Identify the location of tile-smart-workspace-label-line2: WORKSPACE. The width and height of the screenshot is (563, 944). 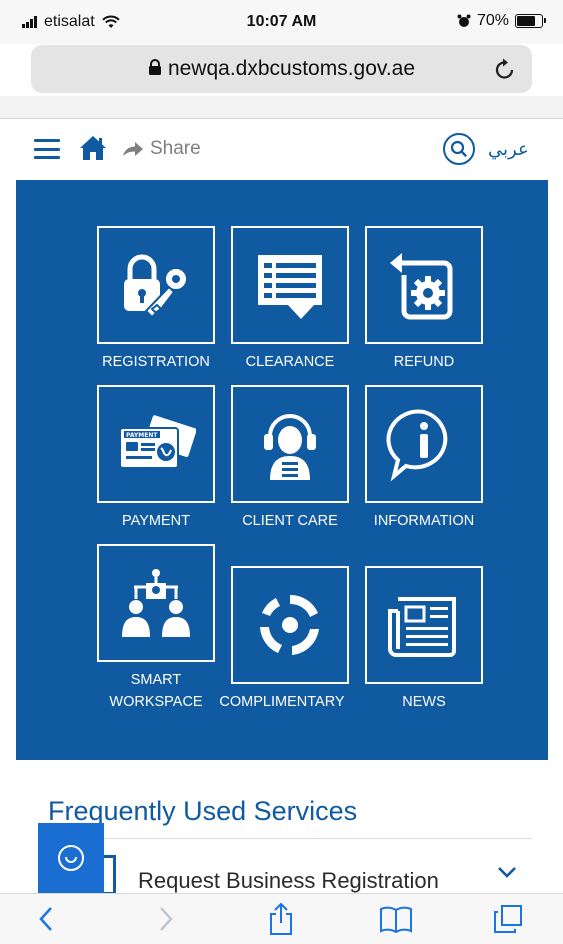
(156, 702).